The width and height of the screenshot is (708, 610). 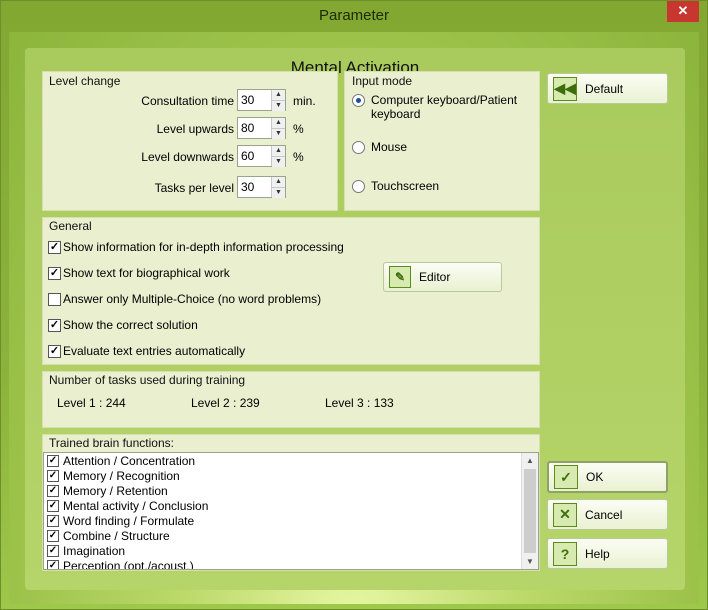 I want to click on list-item-label: Mental activity / Conclusion, so click(x=136, y=505).